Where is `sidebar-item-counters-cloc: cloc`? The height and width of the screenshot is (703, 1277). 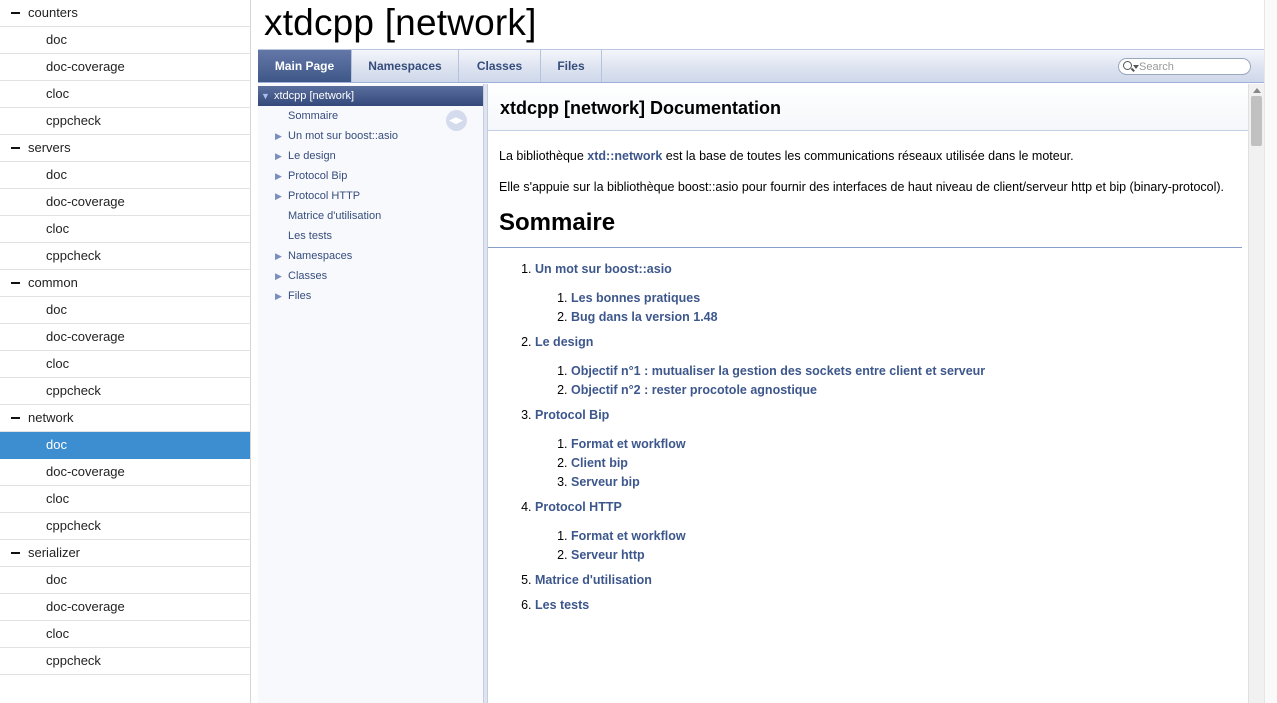 sidebar-item-counters-cloc: cloc is located at coordinates (125, 94).